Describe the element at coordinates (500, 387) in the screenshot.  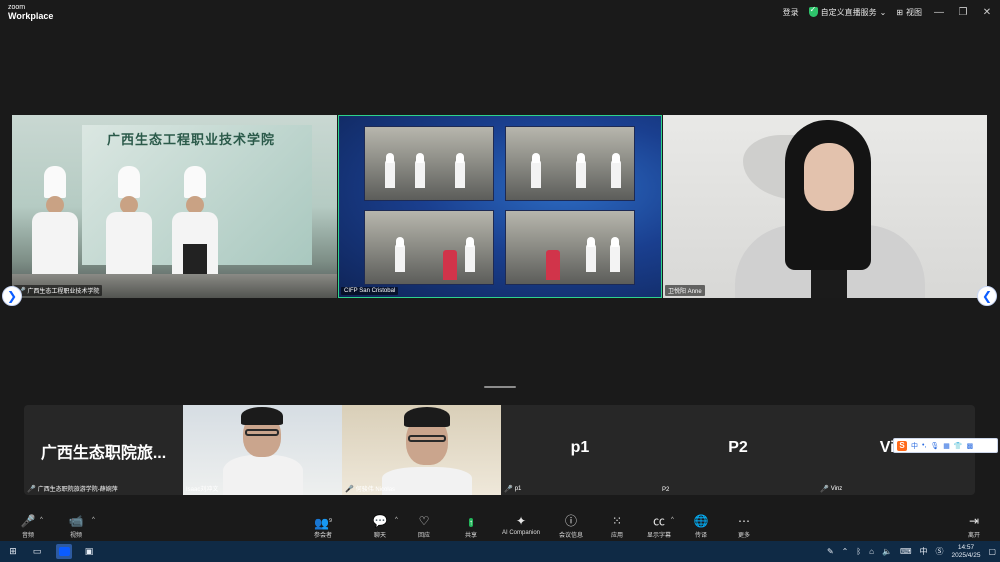
I see `panel-resize-handle` at that location.